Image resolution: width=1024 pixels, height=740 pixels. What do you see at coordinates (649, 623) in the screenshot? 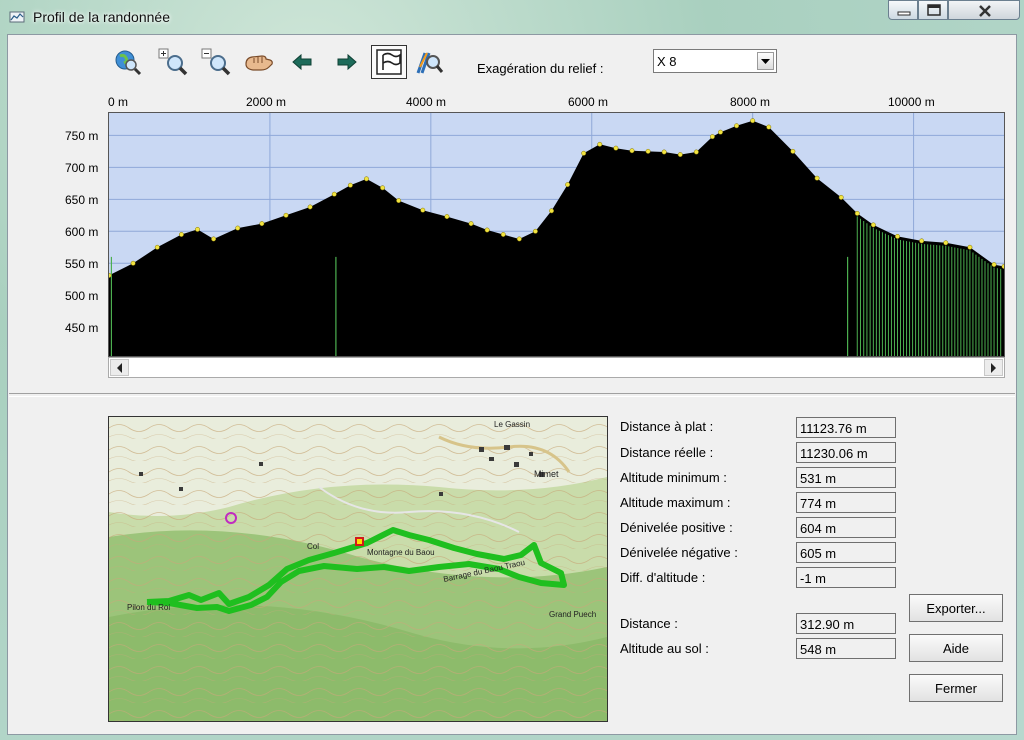
I see `cursor-distance-label: Distance :` at bounding box center [649, 623].